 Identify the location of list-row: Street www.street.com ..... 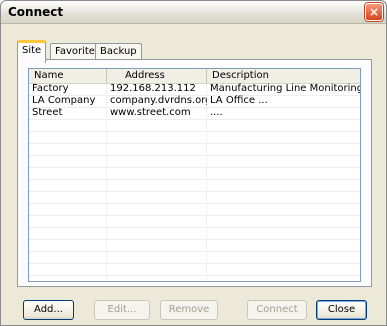
(194, 113).